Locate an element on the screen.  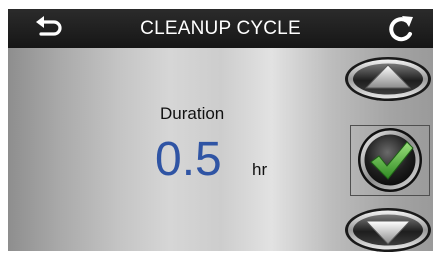
title-bar: CLEANUP CYCLE is located at coordinates (220, 28).